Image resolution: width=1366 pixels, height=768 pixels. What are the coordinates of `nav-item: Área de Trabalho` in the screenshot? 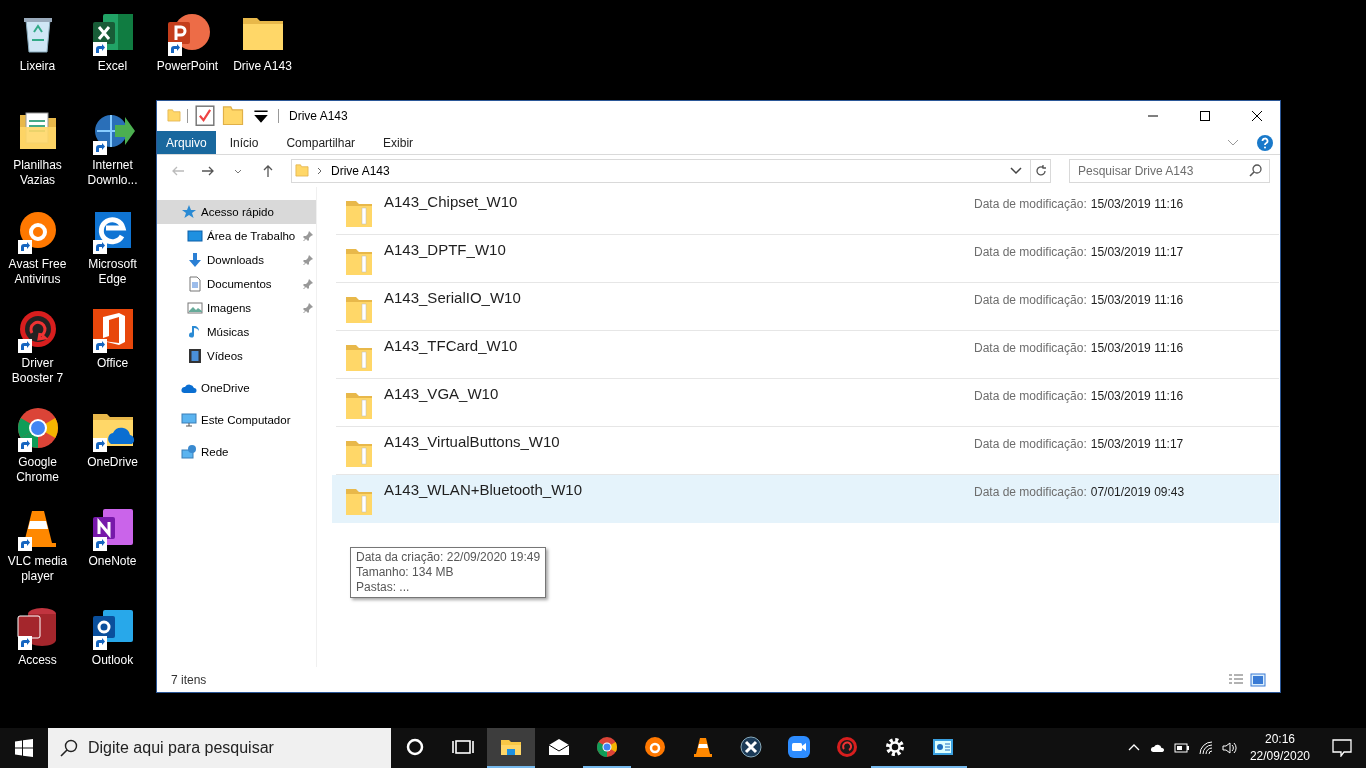 It's located at (236, 236).